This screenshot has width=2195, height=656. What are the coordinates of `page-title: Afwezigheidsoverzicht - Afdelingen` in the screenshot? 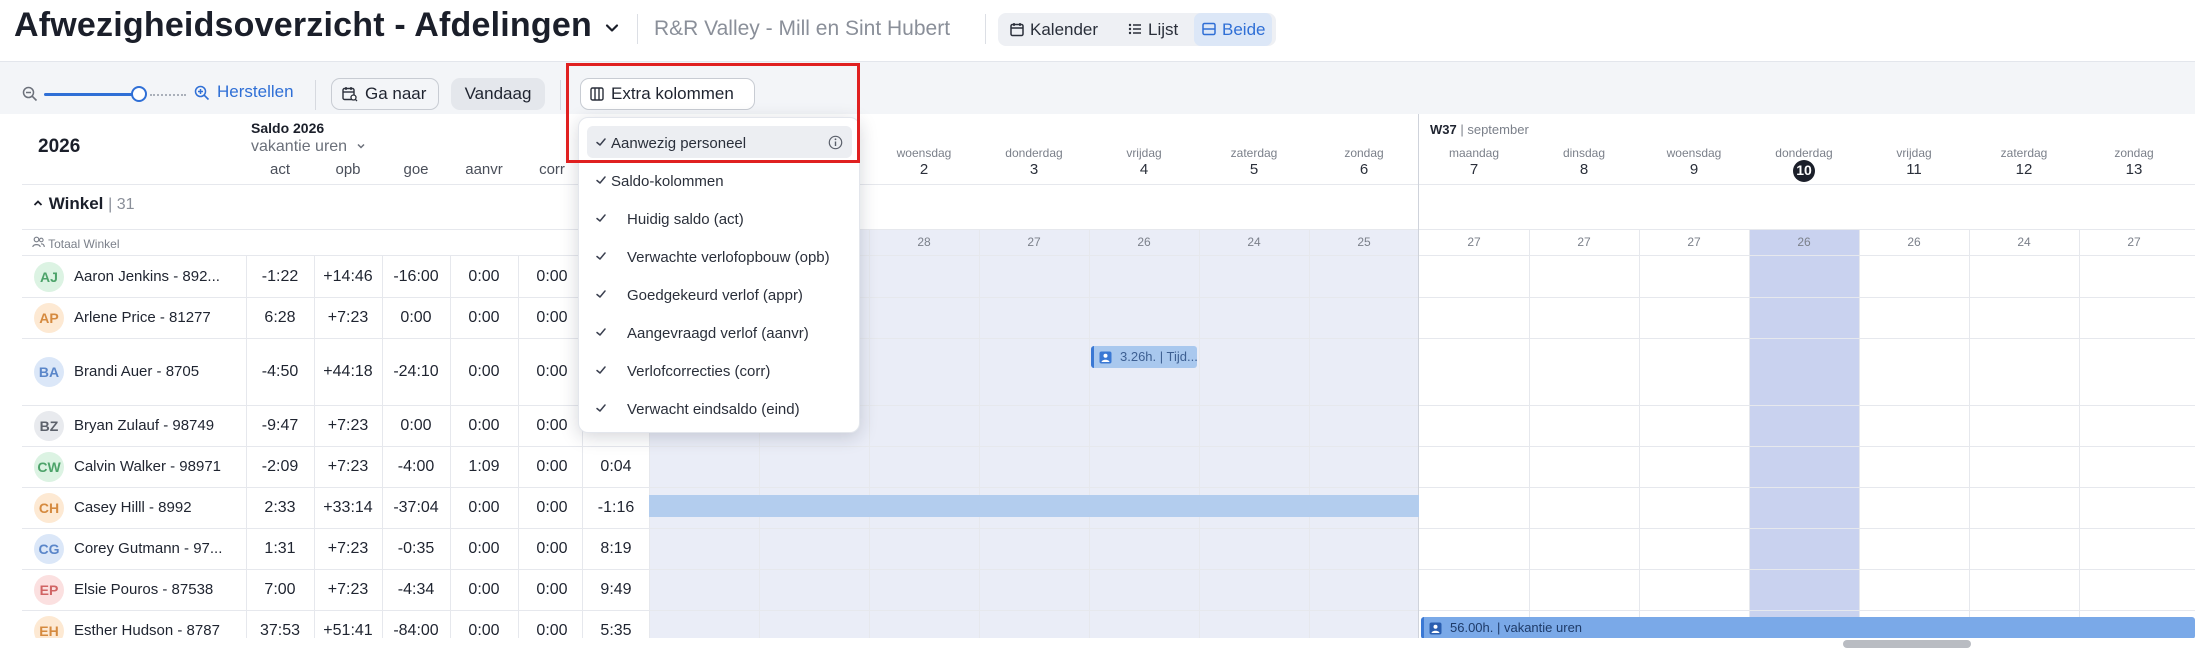 It's located at (303, 25).